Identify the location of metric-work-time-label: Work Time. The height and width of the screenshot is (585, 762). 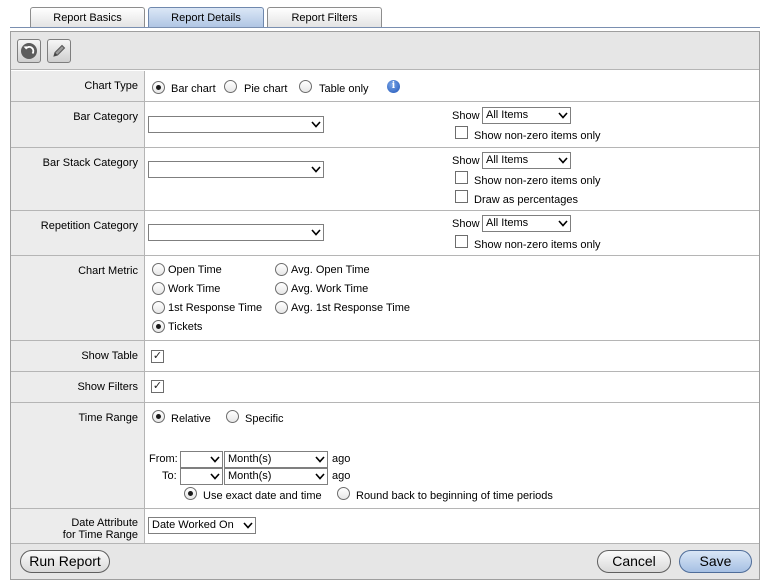
(194, 289).